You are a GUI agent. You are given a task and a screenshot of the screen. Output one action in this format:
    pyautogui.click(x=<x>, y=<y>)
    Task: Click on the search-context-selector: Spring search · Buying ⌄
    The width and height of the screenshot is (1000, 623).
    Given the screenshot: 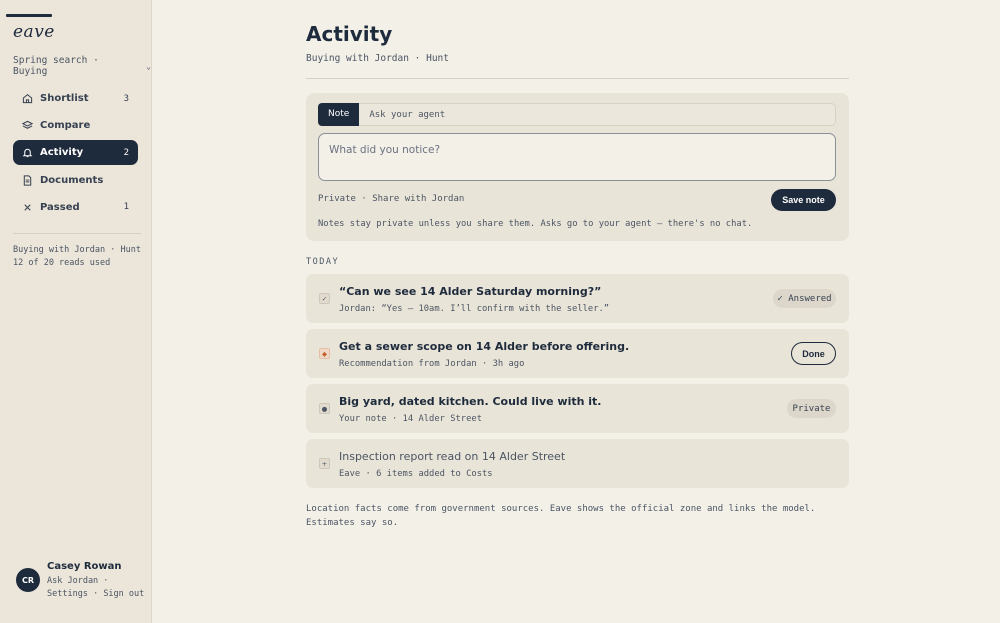 What is the action you would take?
    pyautogui.click(x=82, y=66)
    